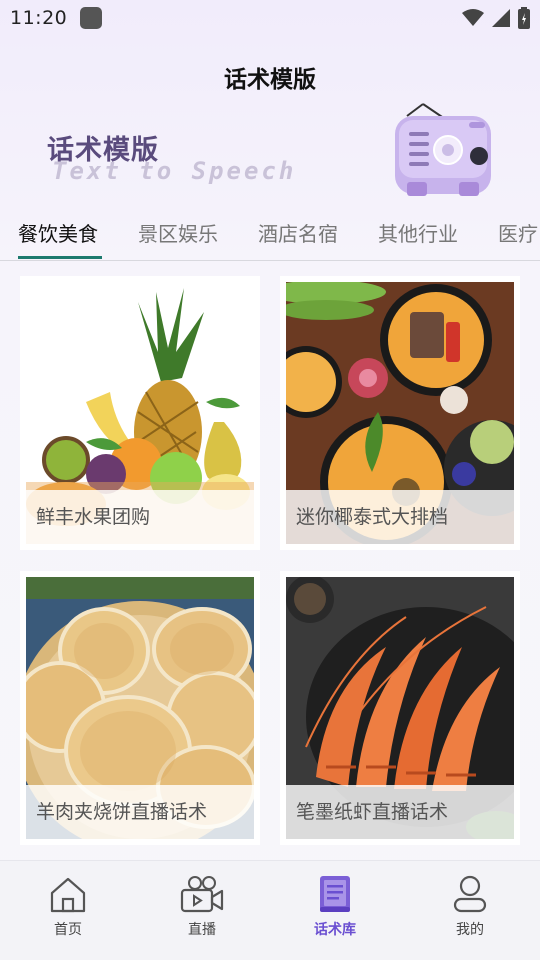  What do you see at coordinates (298, 232) in the screenshot?
I see `tab-hotel: 酒店名宿` at bounding box center [298, 232].